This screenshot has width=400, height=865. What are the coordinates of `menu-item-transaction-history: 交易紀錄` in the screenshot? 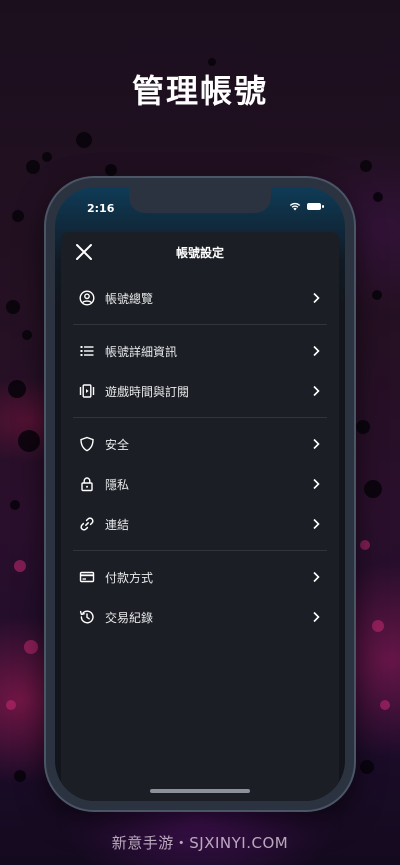 It's located at (200, 617).